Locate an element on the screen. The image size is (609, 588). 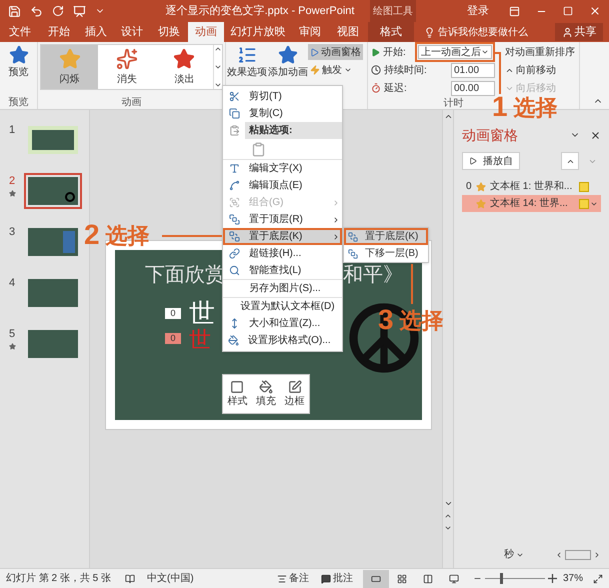
animation-pane-button: 动画窗格 is located at coordinates (335, 52).